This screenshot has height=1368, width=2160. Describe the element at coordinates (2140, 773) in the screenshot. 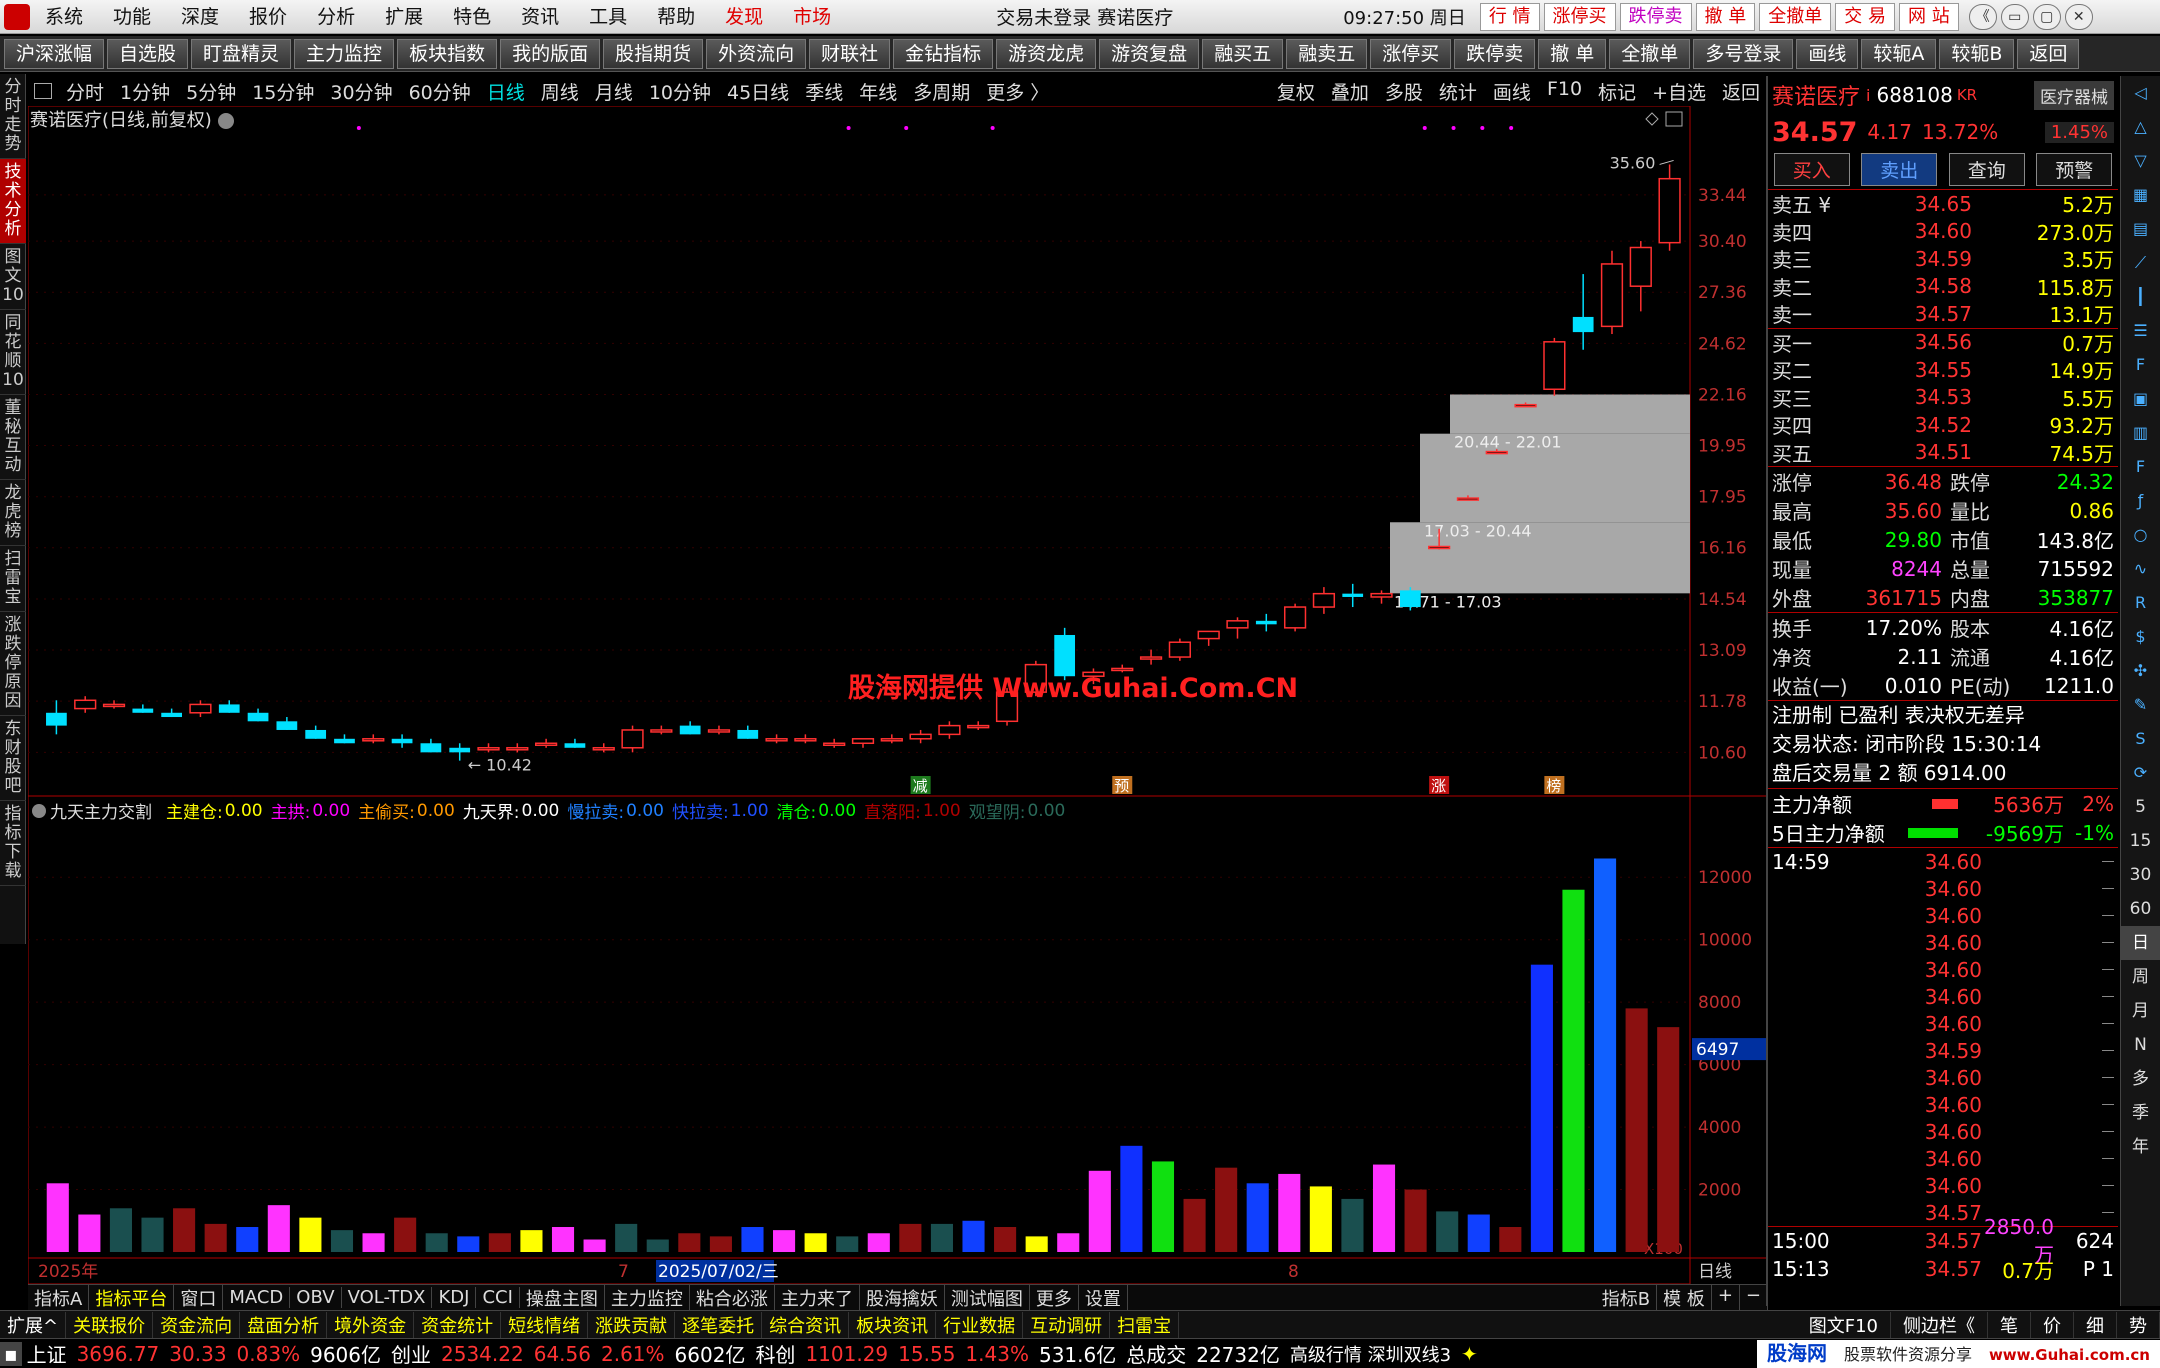

I see `refresh-icon: ⟳` at that location.